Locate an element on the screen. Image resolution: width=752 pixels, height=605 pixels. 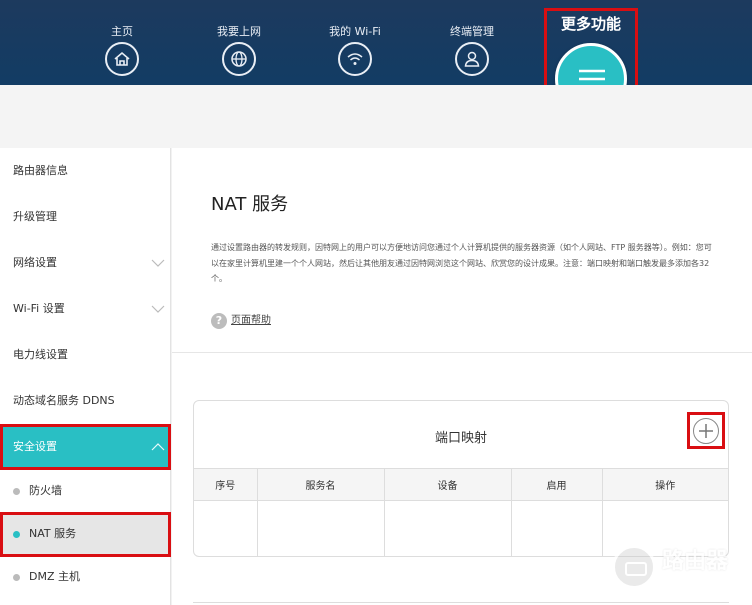
wifi-icon is located at coordinates (355, 59).